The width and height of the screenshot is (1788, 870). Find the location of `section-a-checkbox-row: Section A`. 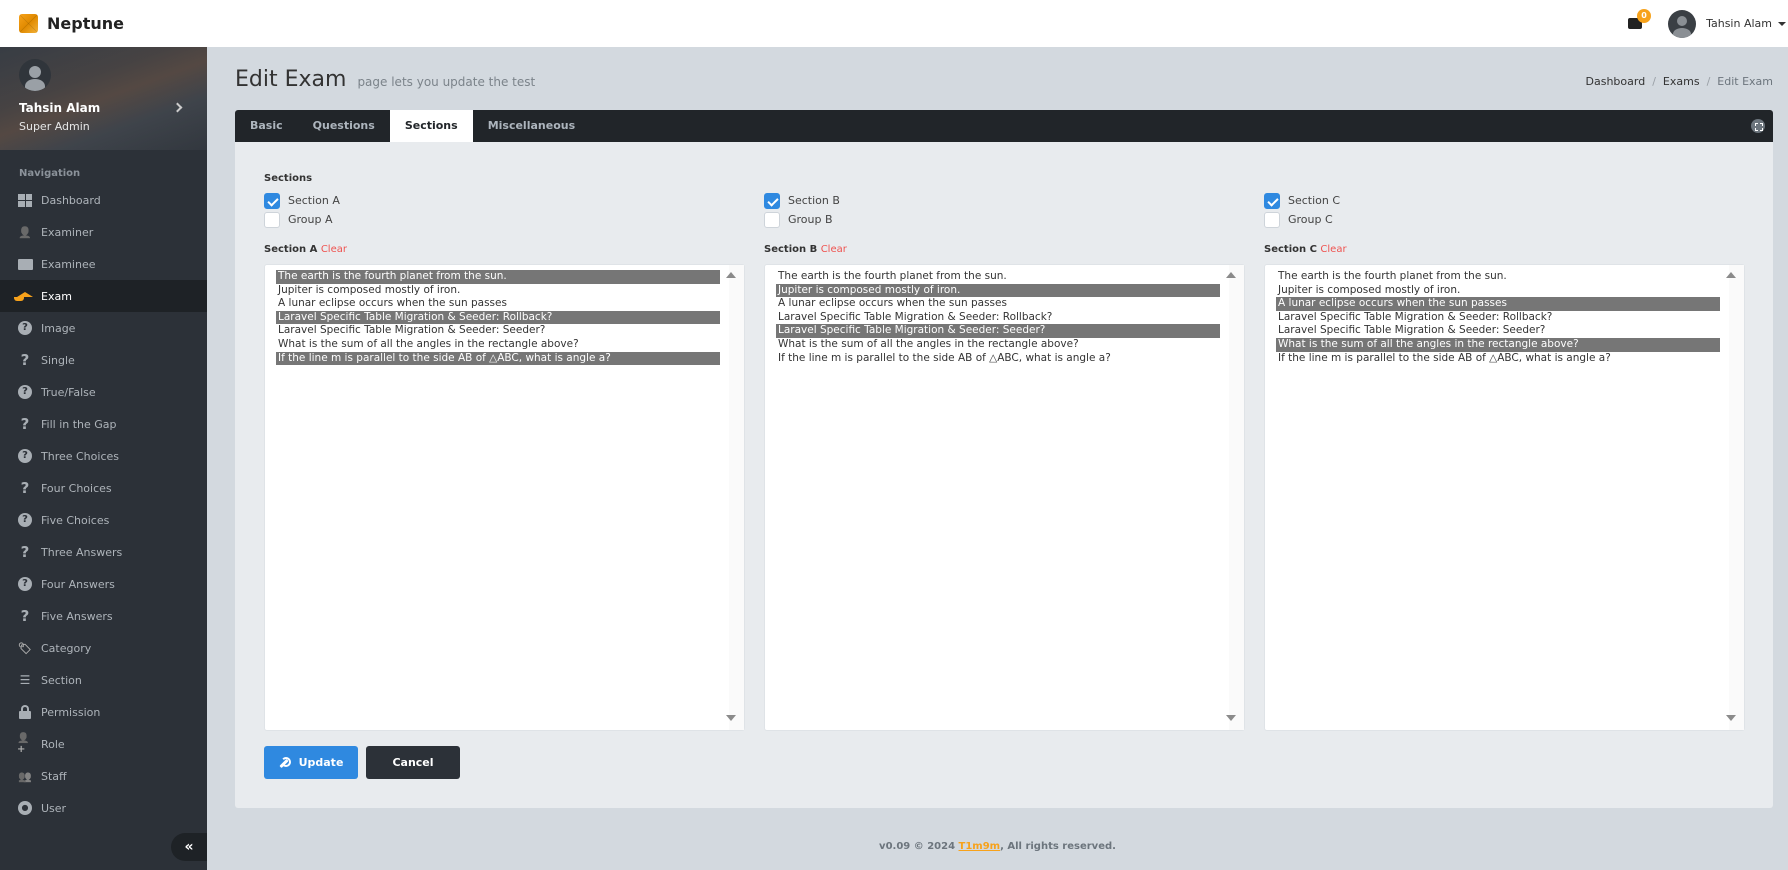

section-a-checkbox-row: Section A is located at coordinates (504, 200).